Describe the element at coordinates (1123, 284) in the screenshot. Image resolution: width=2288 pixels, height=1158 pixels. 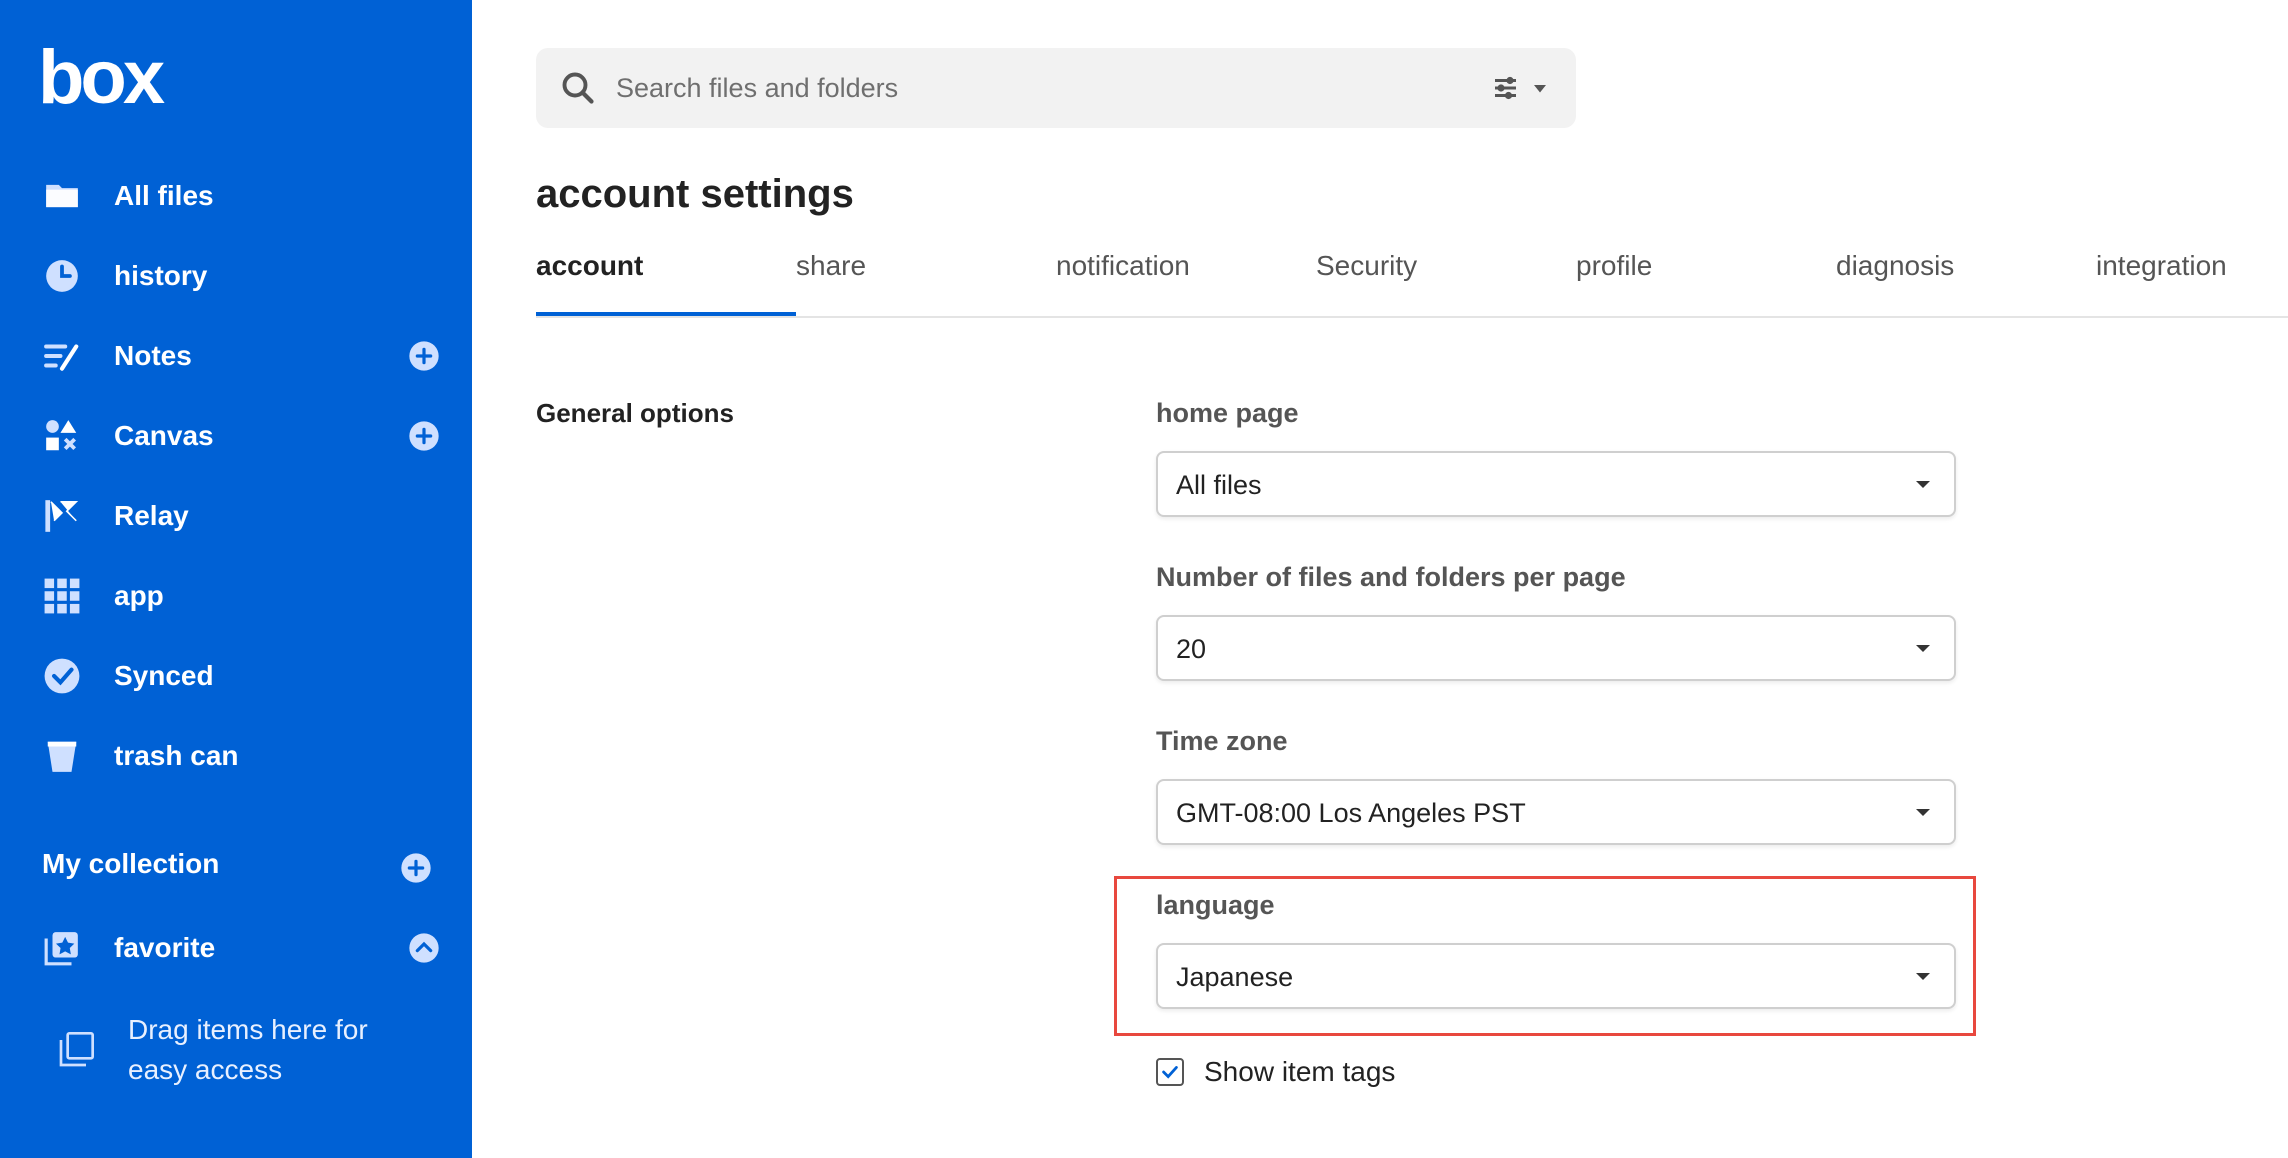
I see `tab-notification: notification` at that location.